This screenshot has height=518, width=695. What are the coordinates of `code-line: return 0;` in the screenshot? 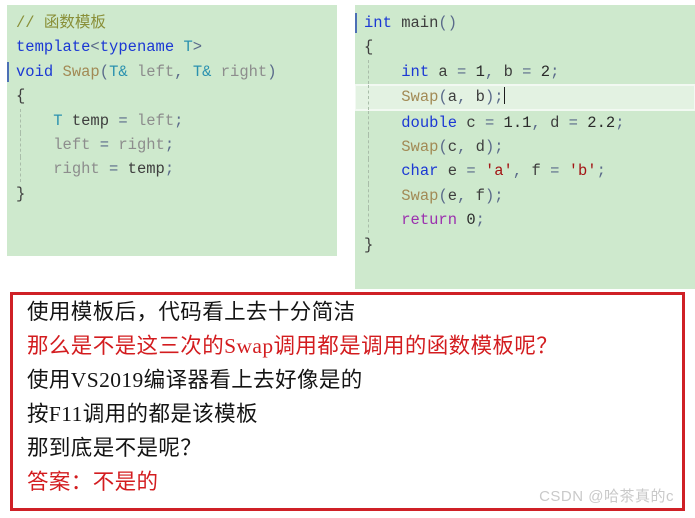 It's located at (525, 220).